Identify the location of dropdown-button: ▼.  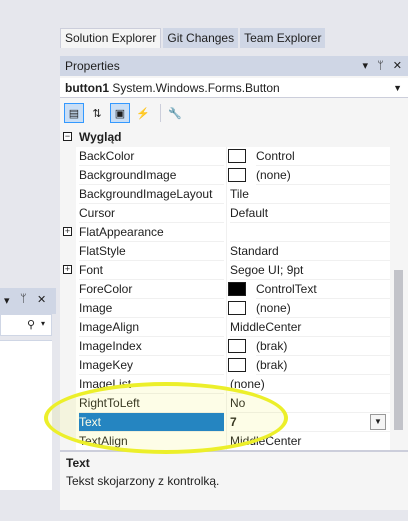
(378, 422).